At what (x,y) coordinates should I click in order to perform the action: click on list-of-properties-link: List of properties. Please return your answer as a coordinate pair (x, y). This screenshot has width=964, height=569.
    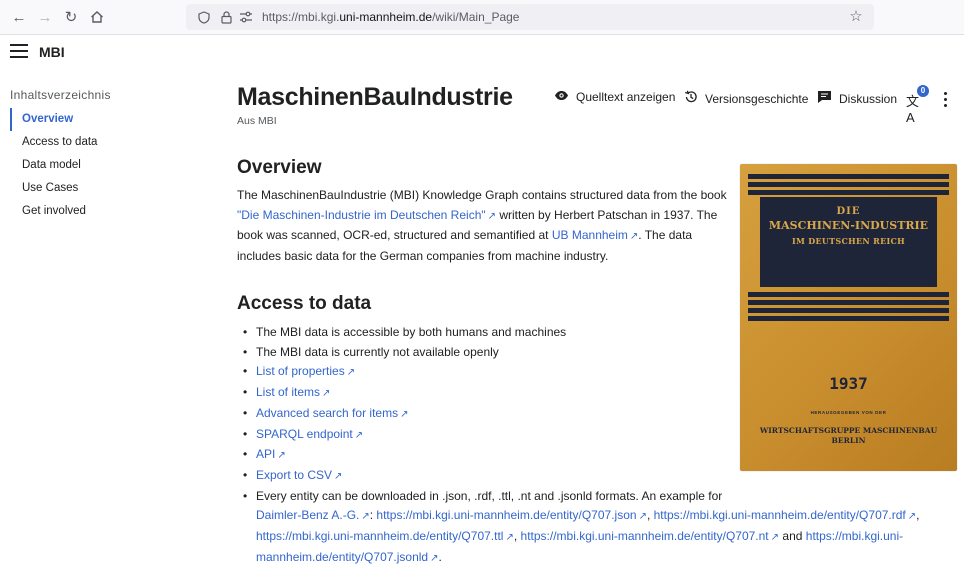
    Looking at the image, I should click on (300, 371).